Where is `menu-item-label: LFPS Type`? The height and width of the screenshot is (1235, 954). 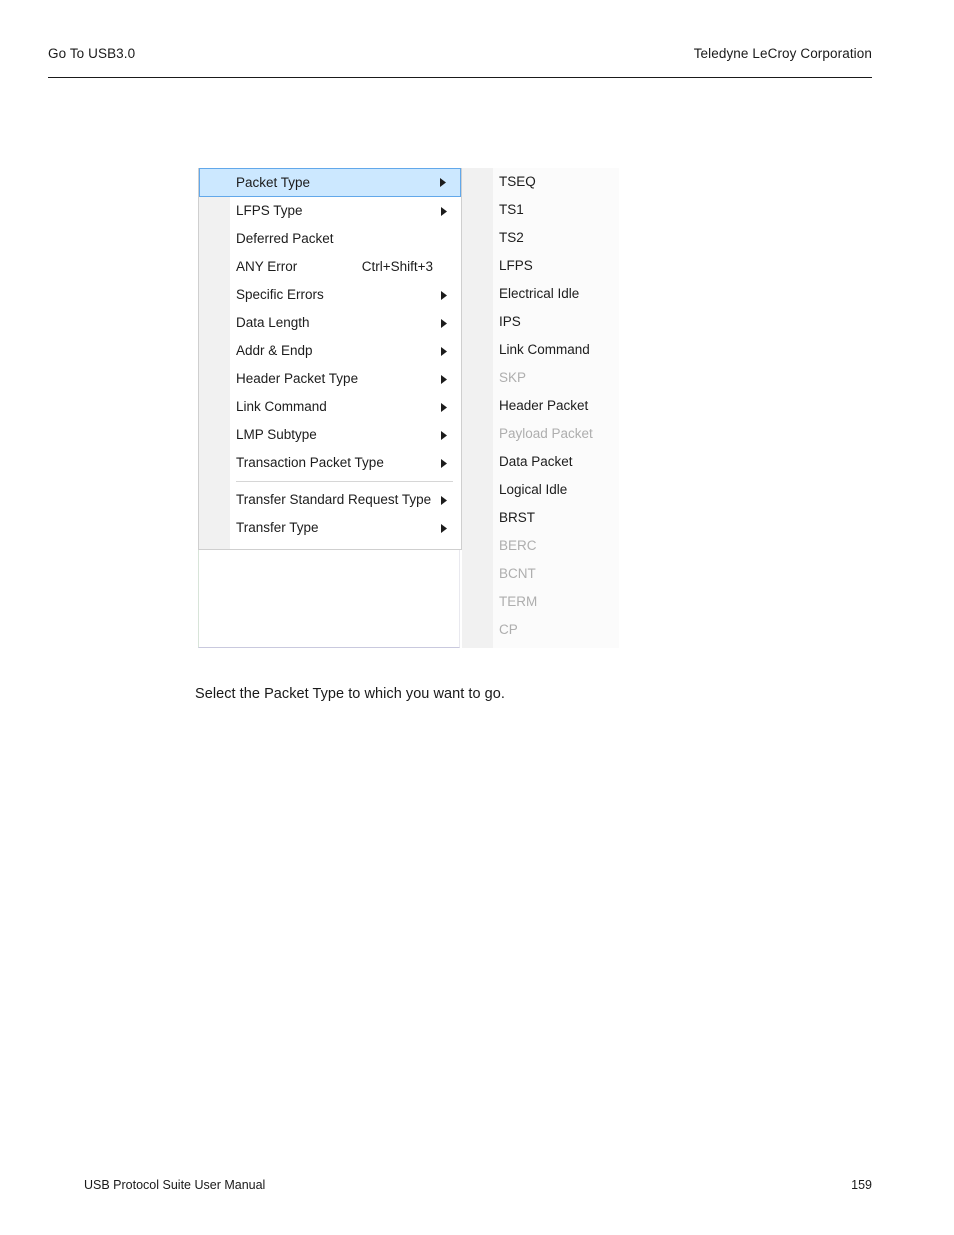 menu-item-label: LFPS Type is located at coordinates (269, 210).